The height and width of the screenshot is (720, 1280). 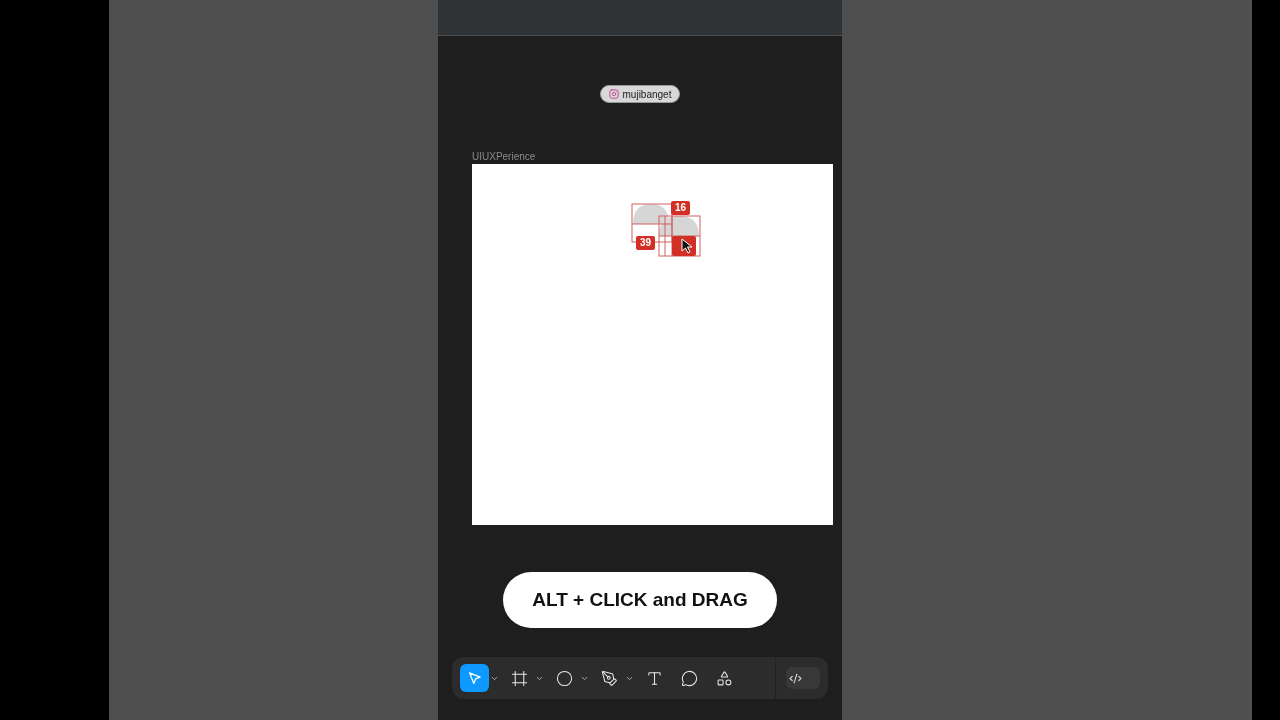 What do you see at coordinates (724, 678) in the screenshot?
I see `shapes-icon` at bounding box center [724, 678].